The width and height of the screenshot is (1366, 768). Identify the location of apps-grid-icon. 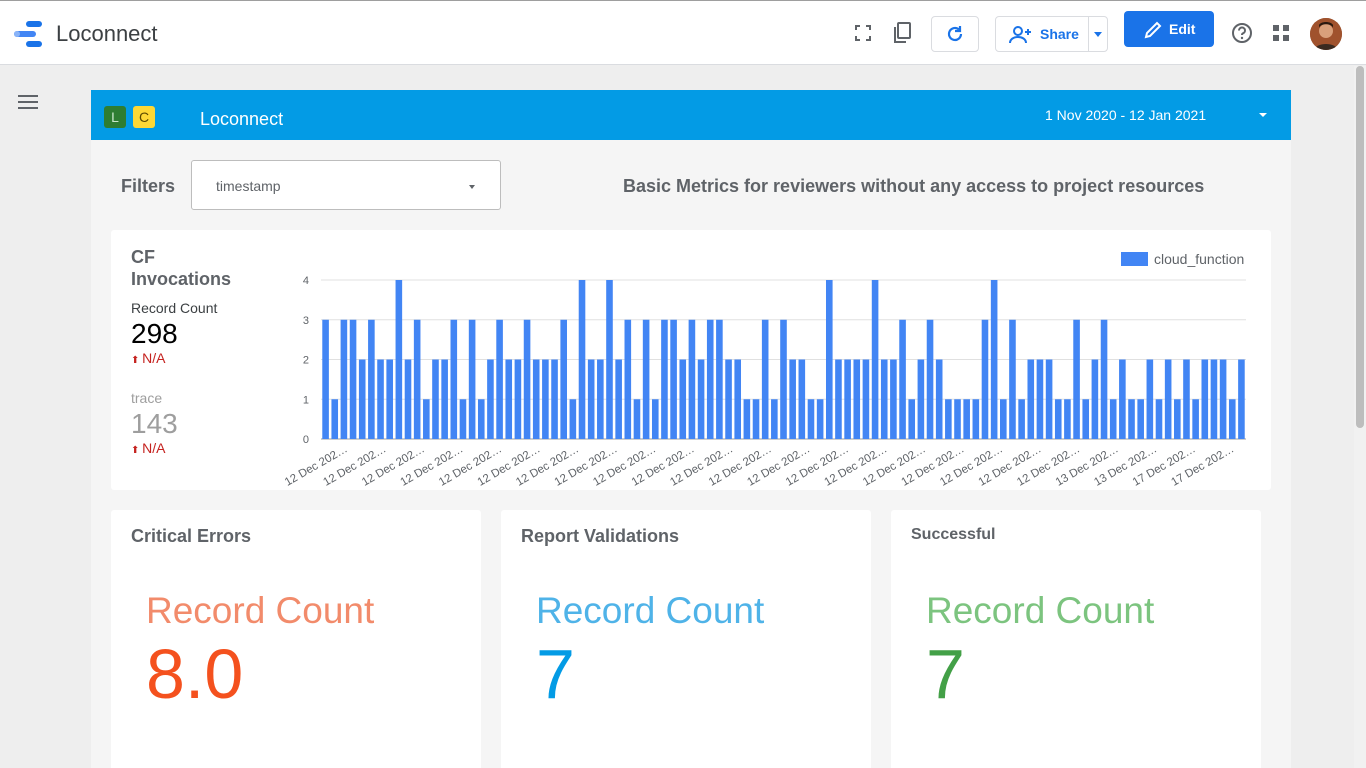
(1281, 33).